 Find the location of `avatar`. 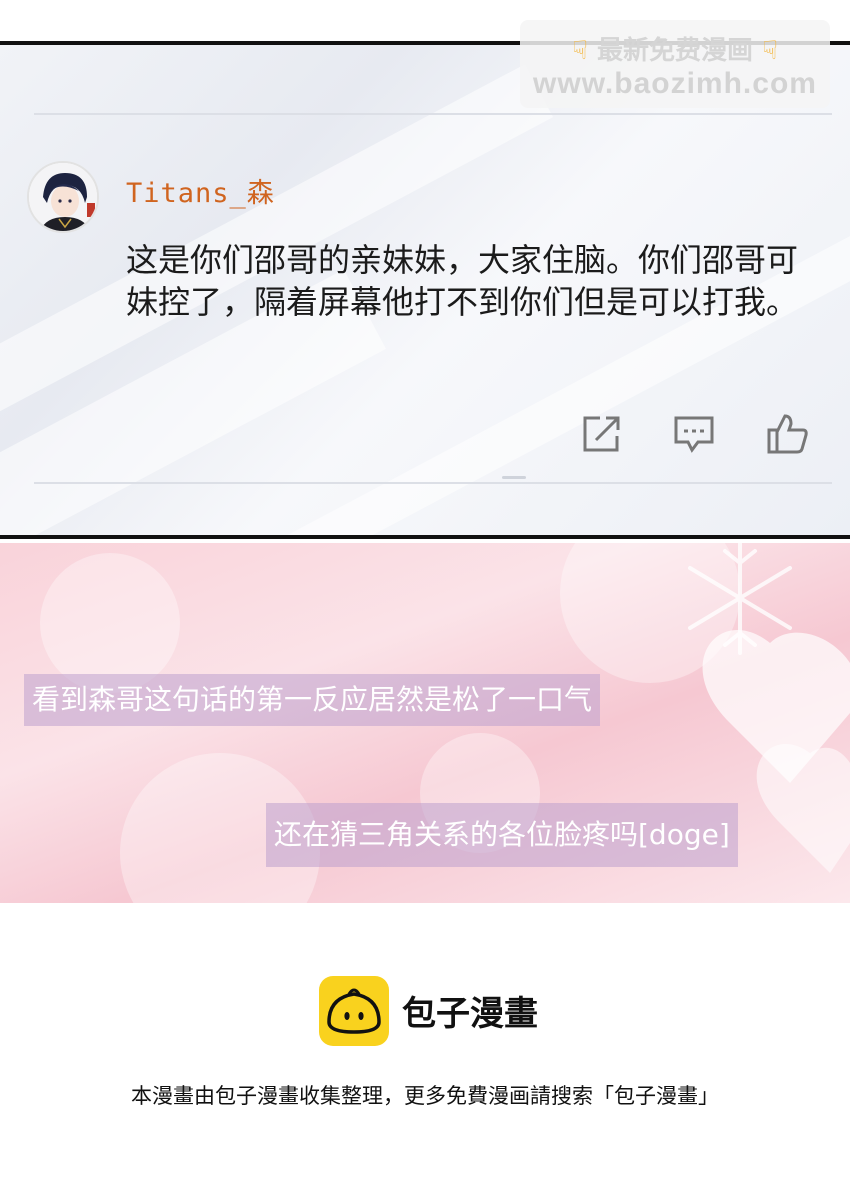

avatar is located at coordinates (63, 197).